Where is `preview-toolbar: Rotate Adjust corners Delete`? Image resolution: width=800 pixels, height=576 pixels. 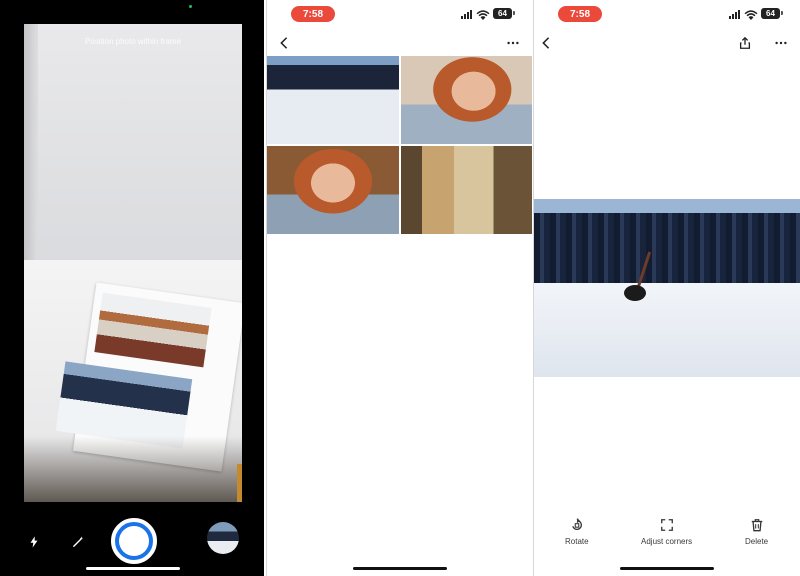 preview-toolbar: Rotate Adjust corners Delete is located at coordinates (667, 535).